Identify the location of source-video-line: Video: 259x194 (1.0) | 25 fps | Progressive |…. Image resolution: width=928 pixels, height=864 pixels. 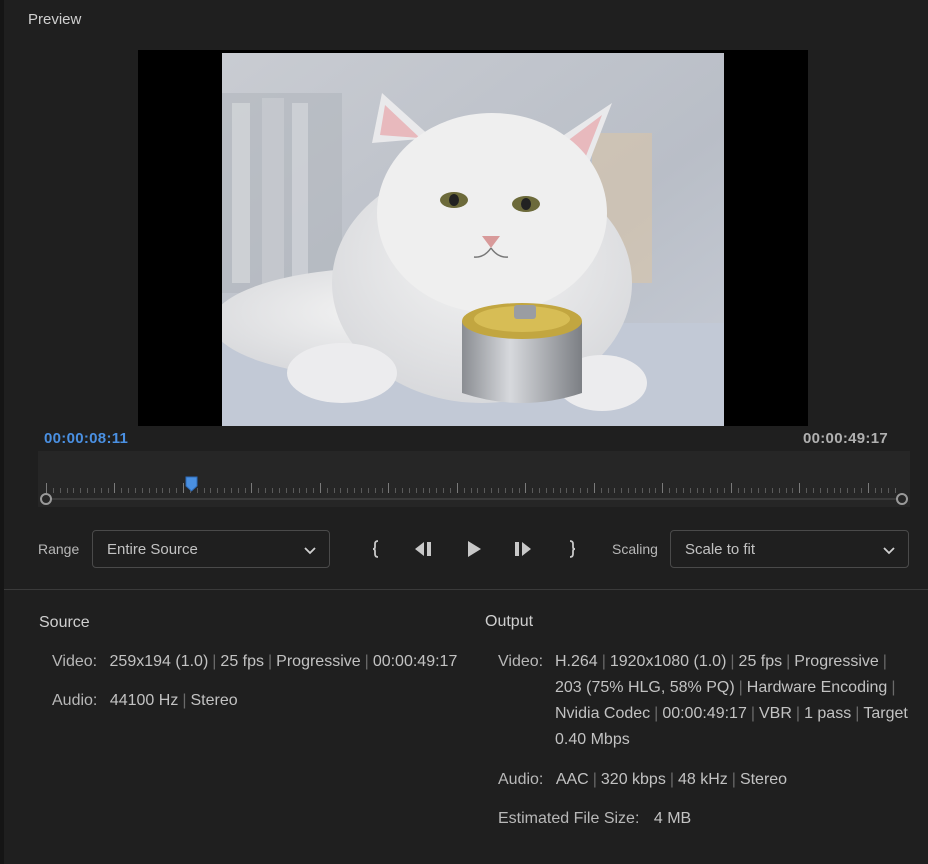
(254, 662).